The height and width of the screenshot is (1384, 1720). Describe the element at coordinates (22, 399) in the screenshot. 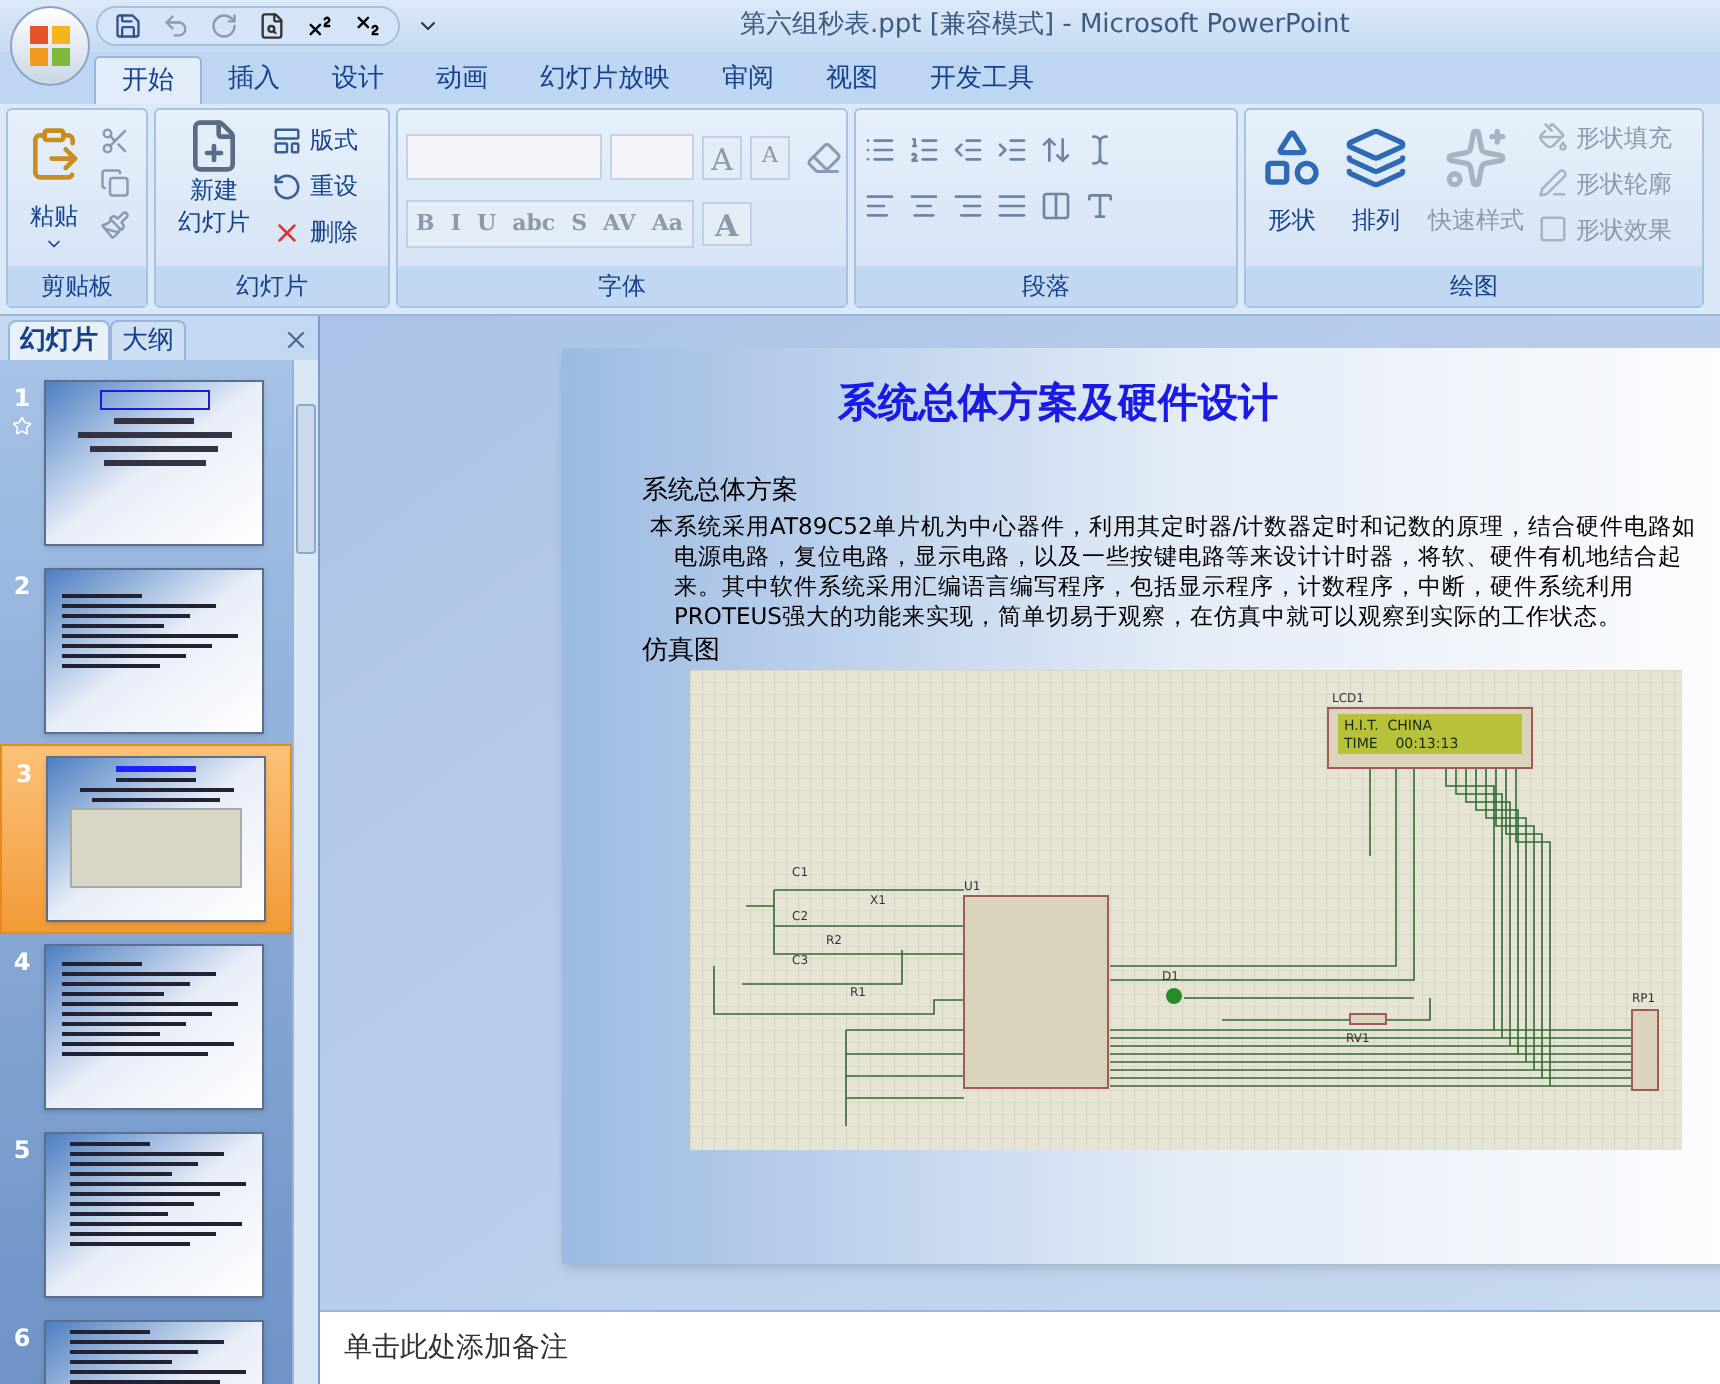

I see `slide-number: 1` at that location.